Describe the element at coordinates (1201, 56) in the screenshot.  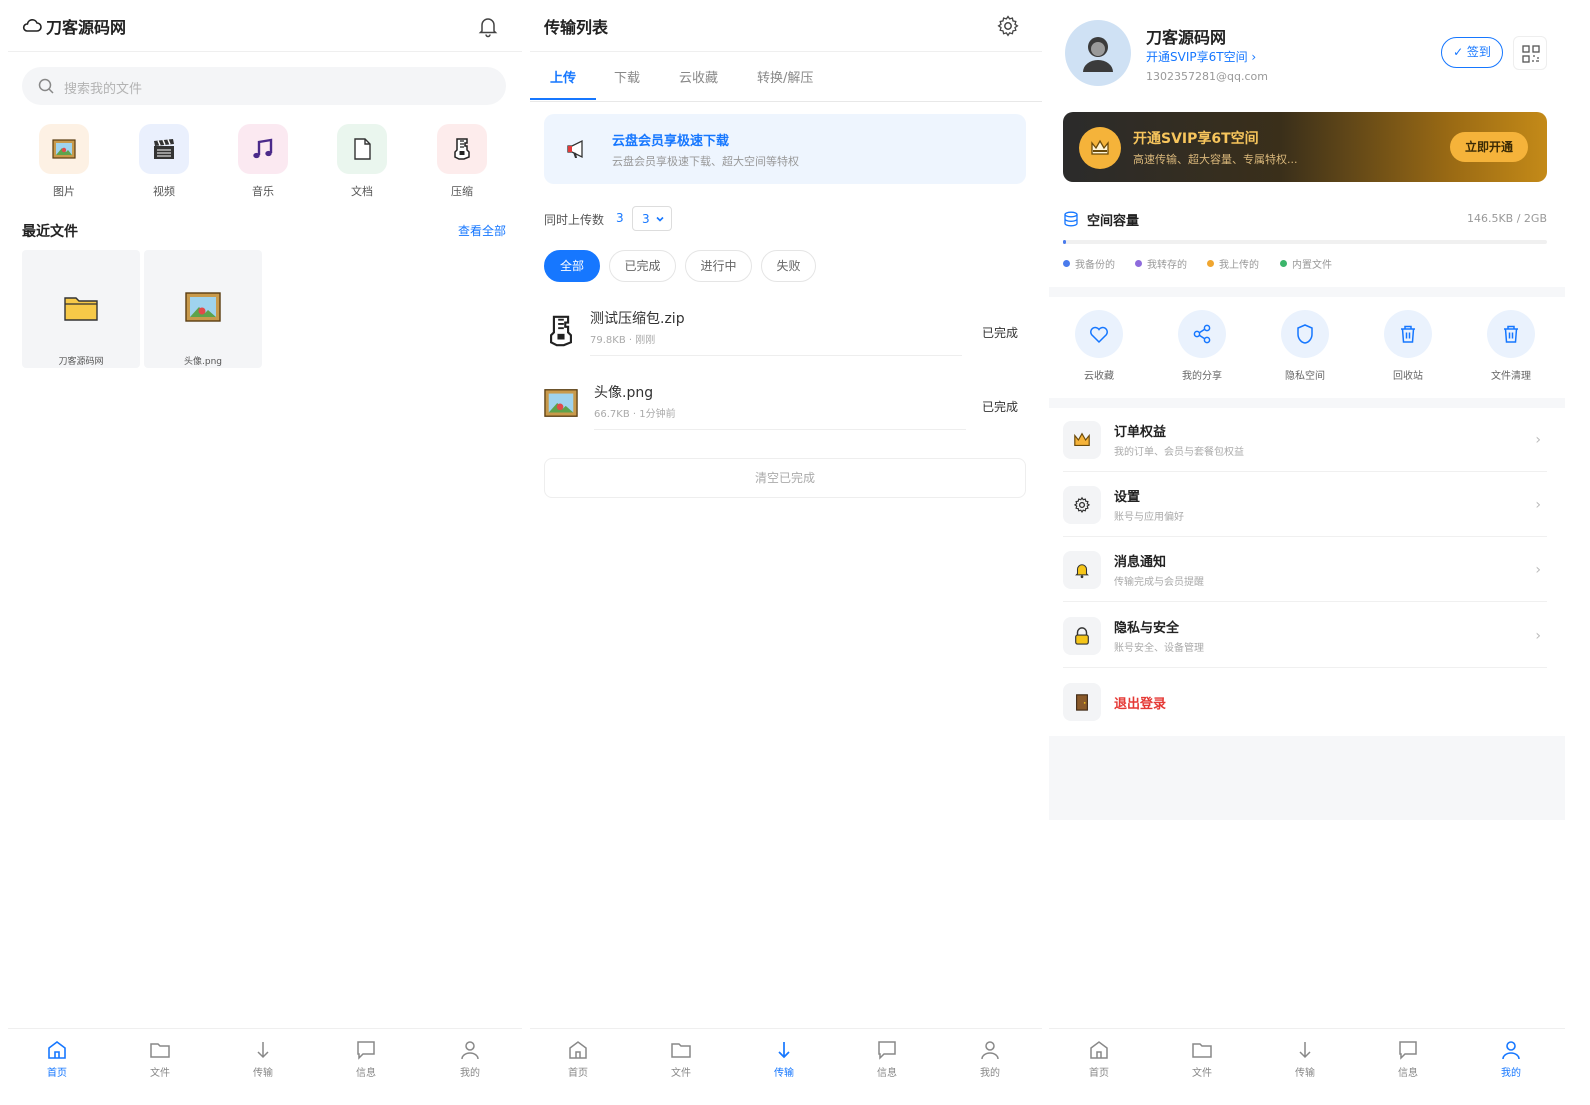
I see `open-svip-link: 开通SVIP享6T空间 ›` at that location.